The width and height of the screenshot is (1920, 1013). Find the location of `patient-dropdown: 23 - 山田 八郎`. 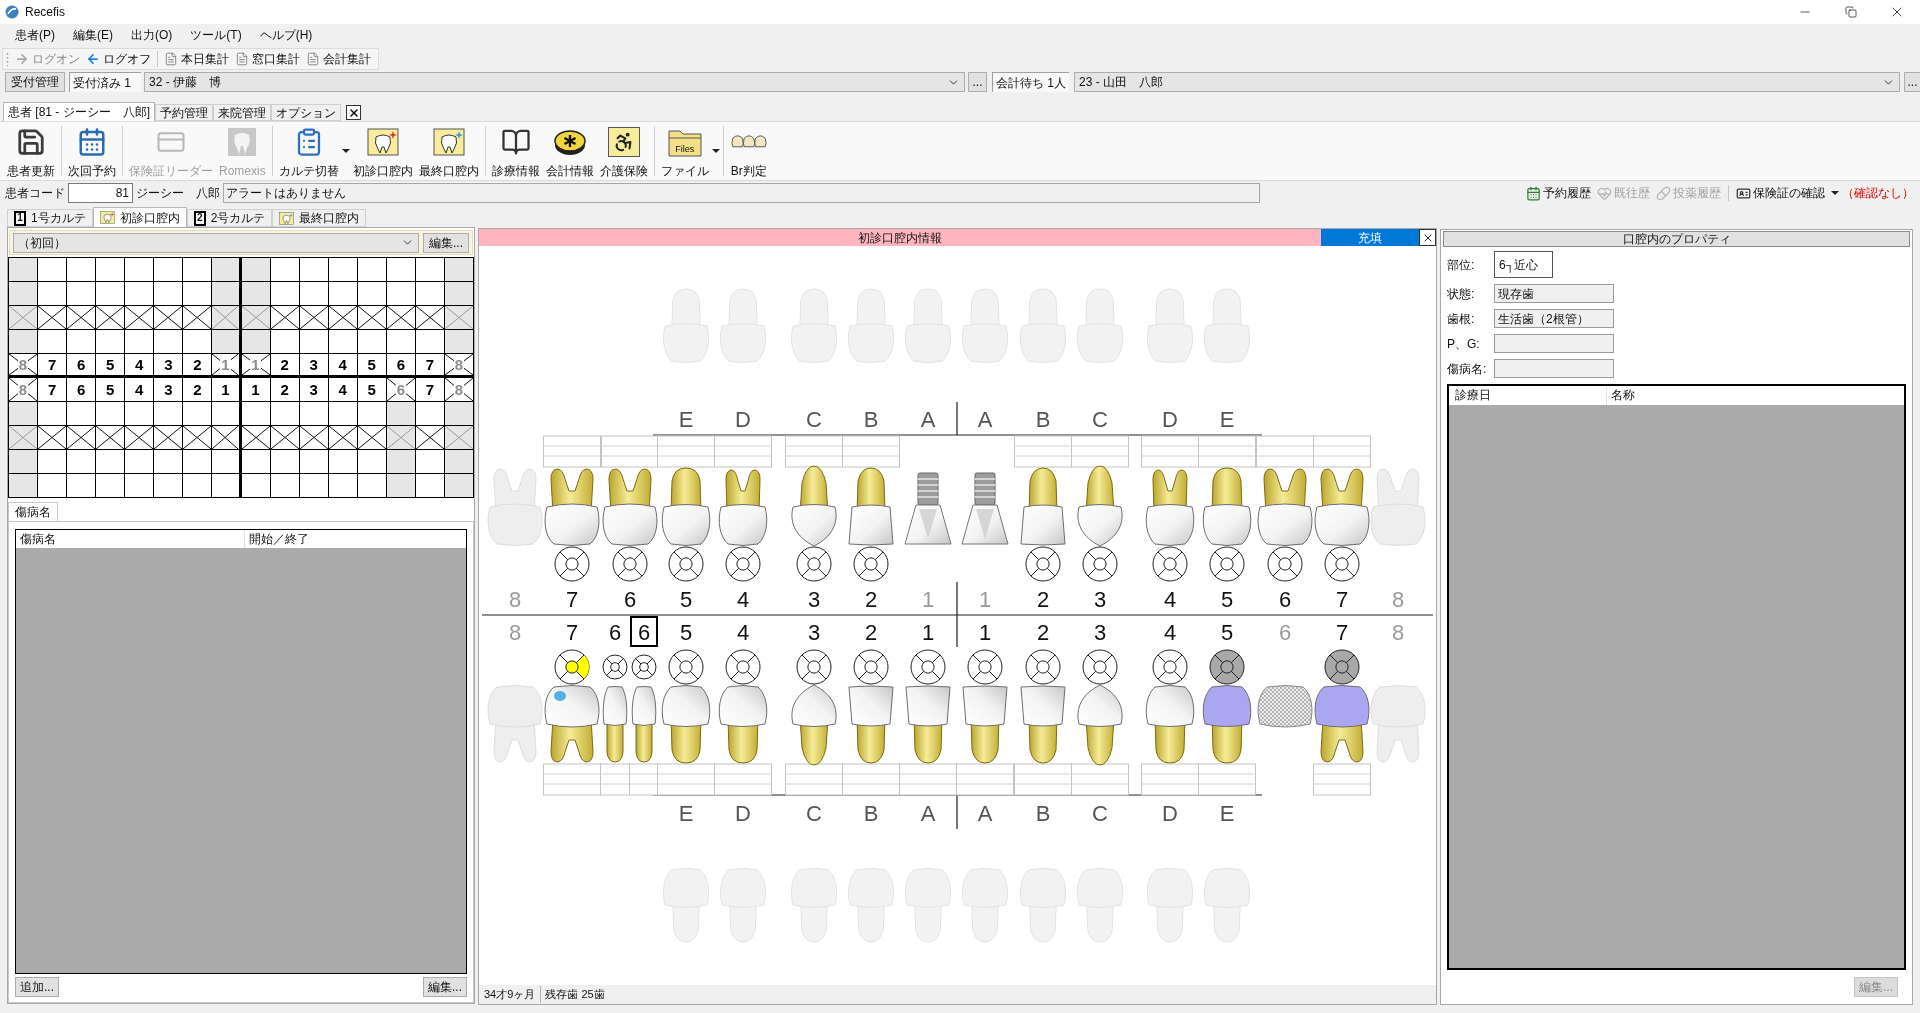

patient-dropdown: 23 - 山田 八郎 is located at coordinates (1487, 82).